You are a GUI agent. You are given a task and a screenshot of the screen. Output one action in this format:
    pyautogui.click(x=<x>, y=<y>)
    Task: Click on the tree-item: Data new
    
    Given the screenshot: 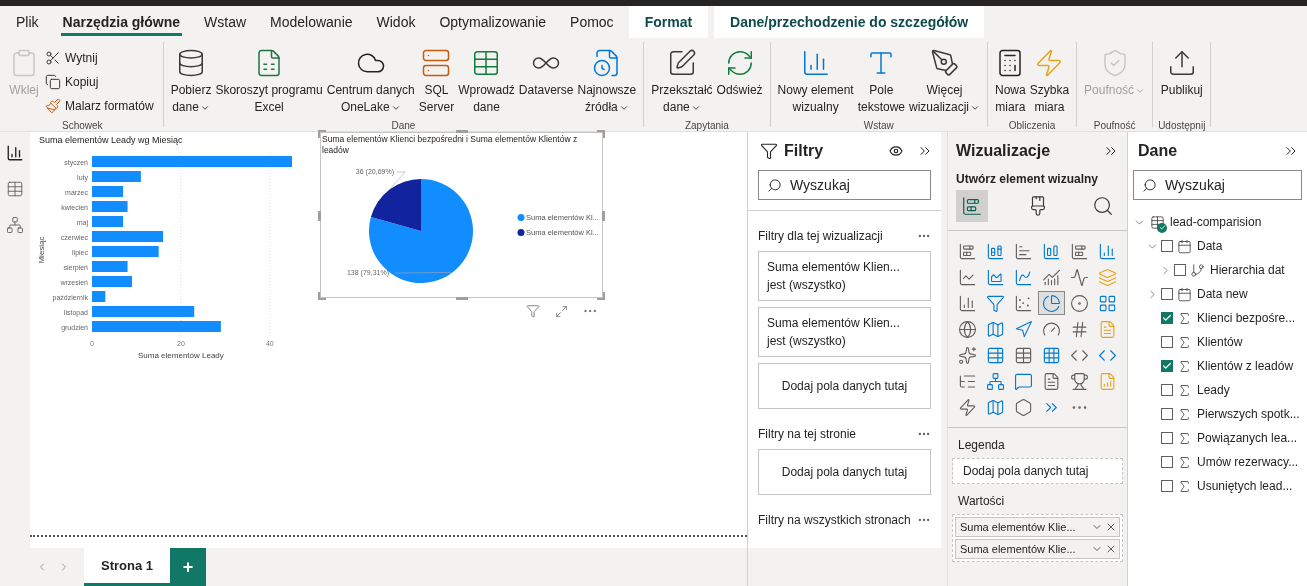 What is the action you would take?
    pyautogui.click(x=1217, y=294)
    